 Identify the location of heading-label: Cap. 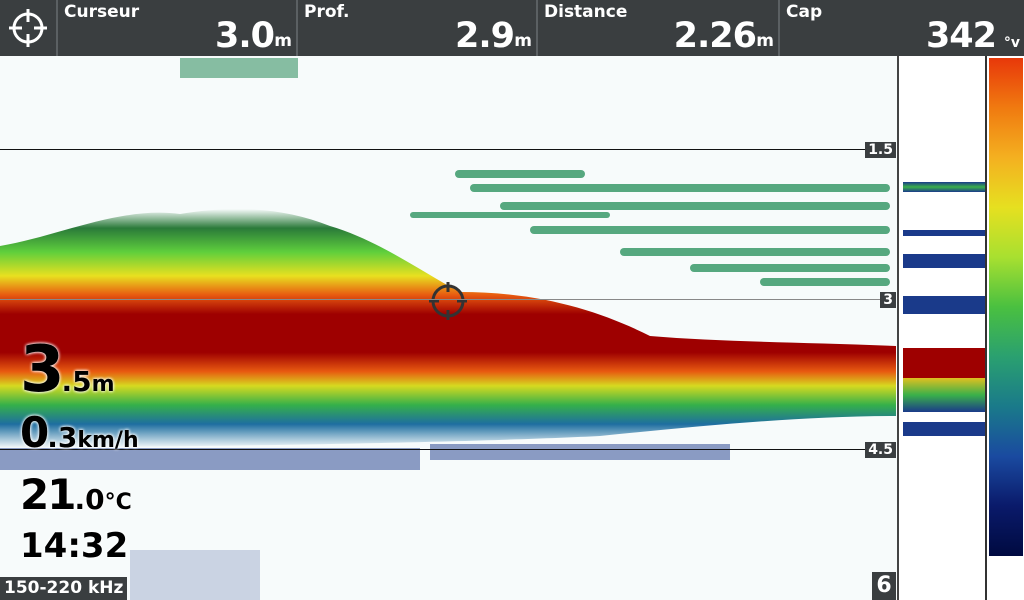
(804, 12).